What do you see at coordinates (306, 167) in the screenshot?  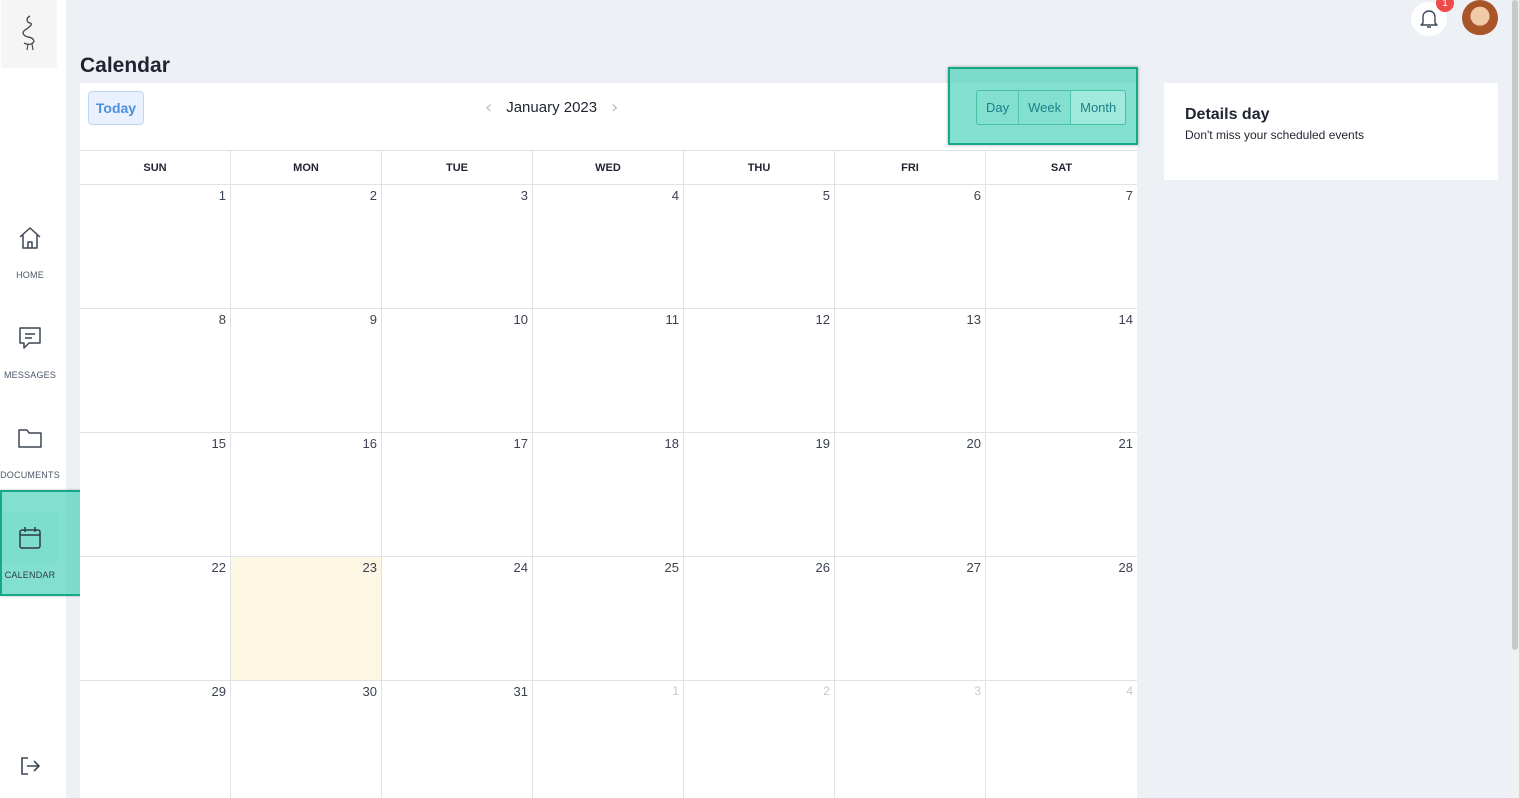 I see `weekday-header: MON` at bounding box center [306, 167].